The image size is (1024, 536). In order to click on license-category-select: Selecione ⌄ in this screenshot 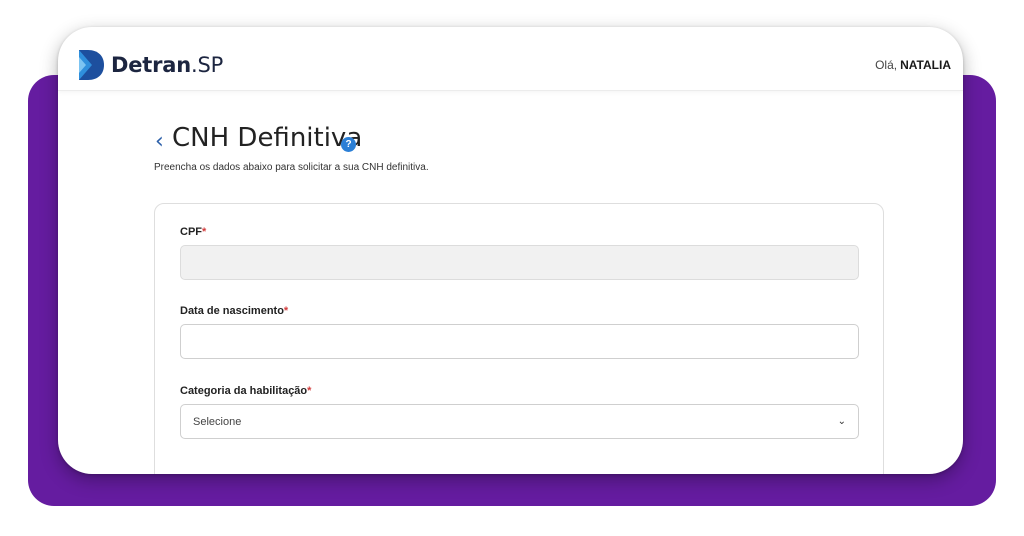, I will do `click(519, 421)`.